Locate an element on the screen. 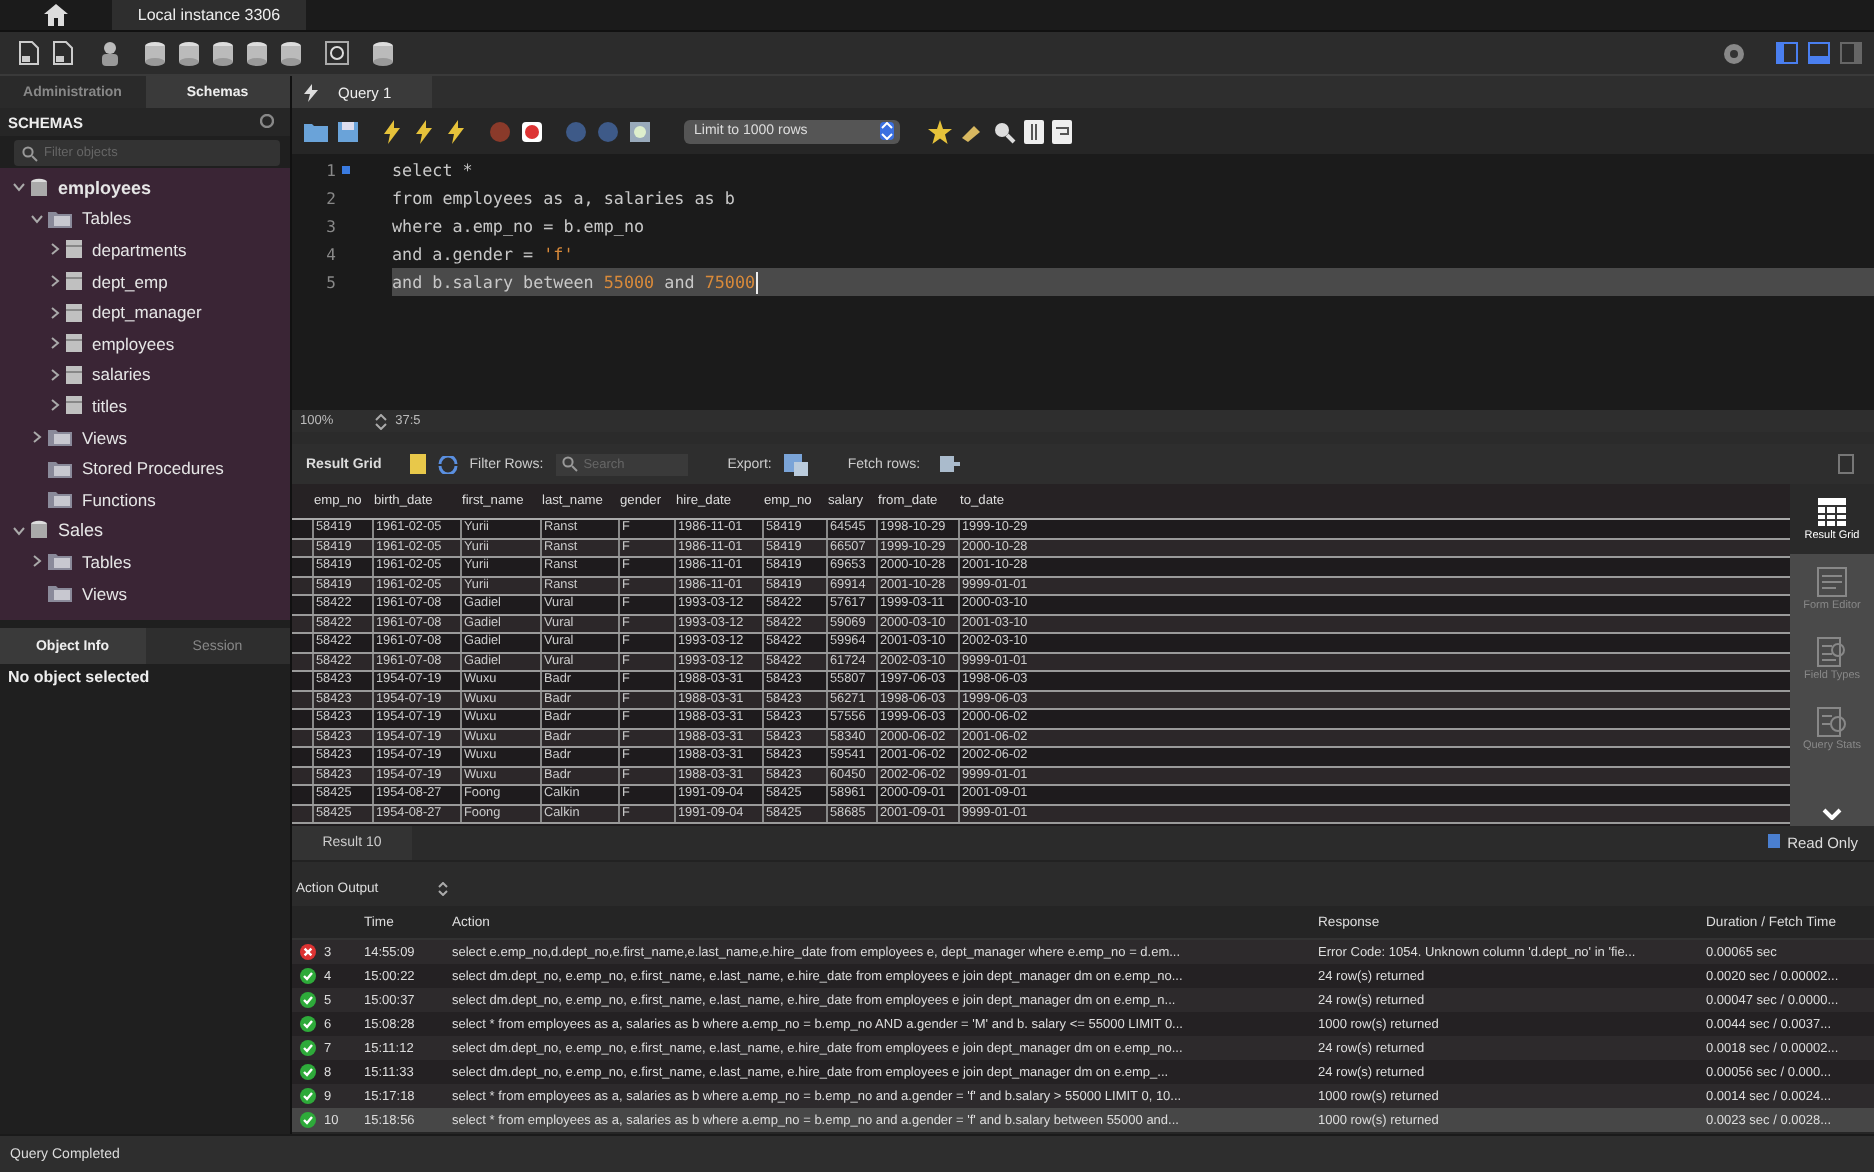 The width and height of the screenshot is (1874, 1172). line-number: 4 is located at coordinates (330, 254).